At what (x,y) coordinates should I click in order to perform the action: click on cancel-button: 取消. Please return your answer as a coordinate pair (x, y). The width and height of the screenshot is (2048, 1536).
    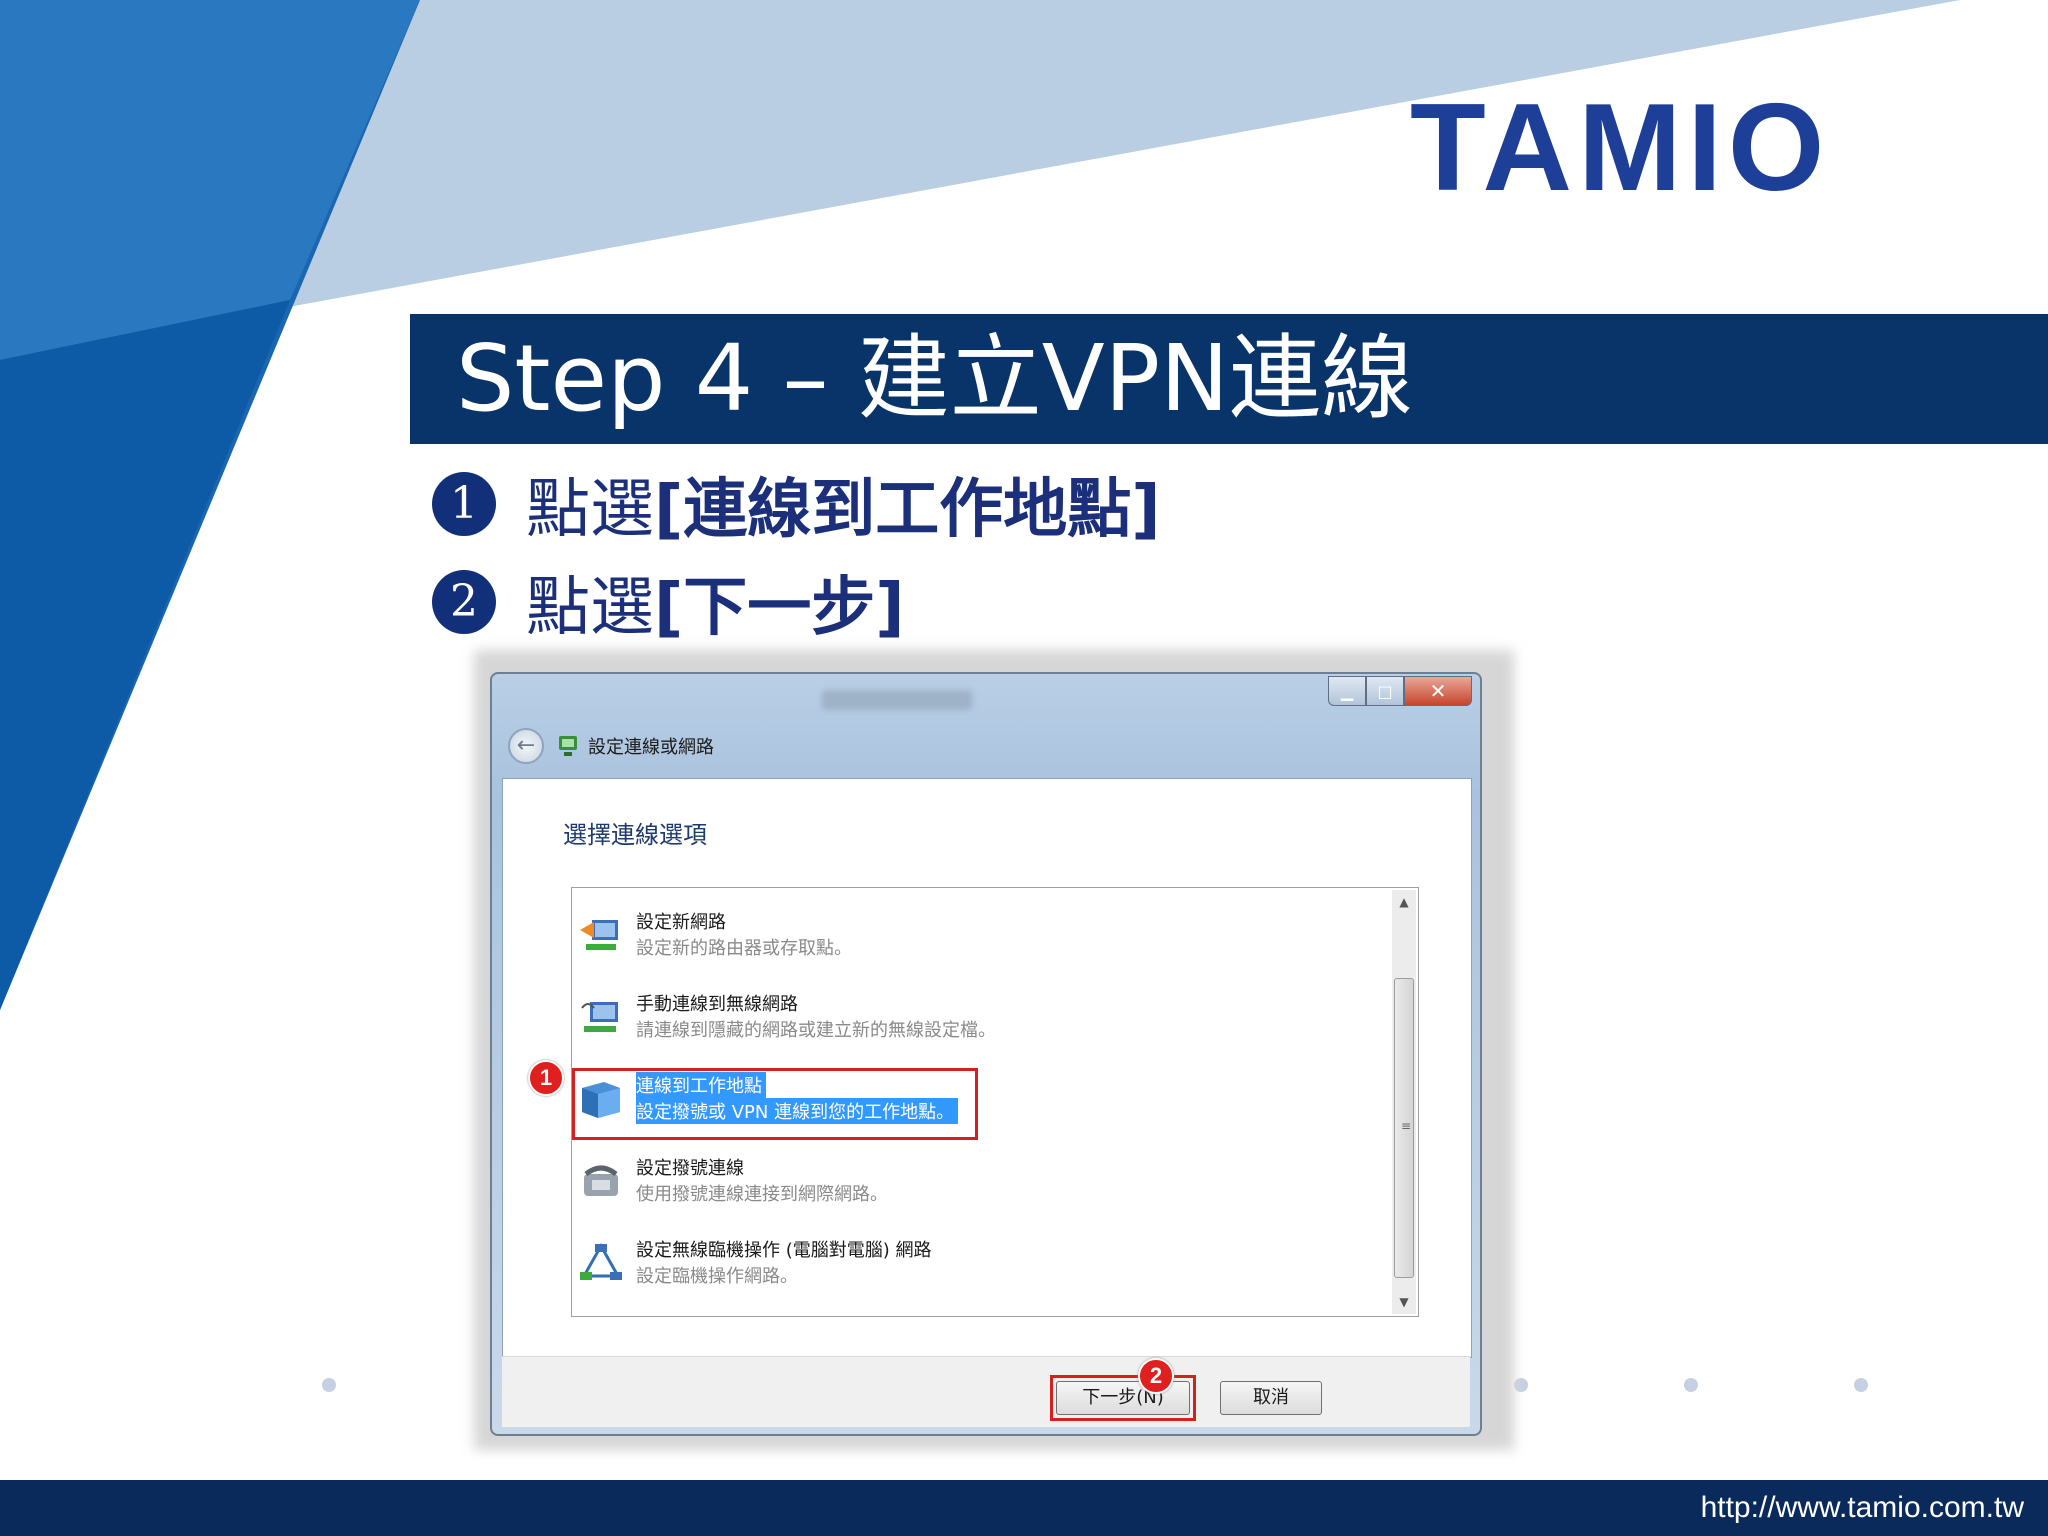
    Looking at the image, I should click on (1271, 1398).